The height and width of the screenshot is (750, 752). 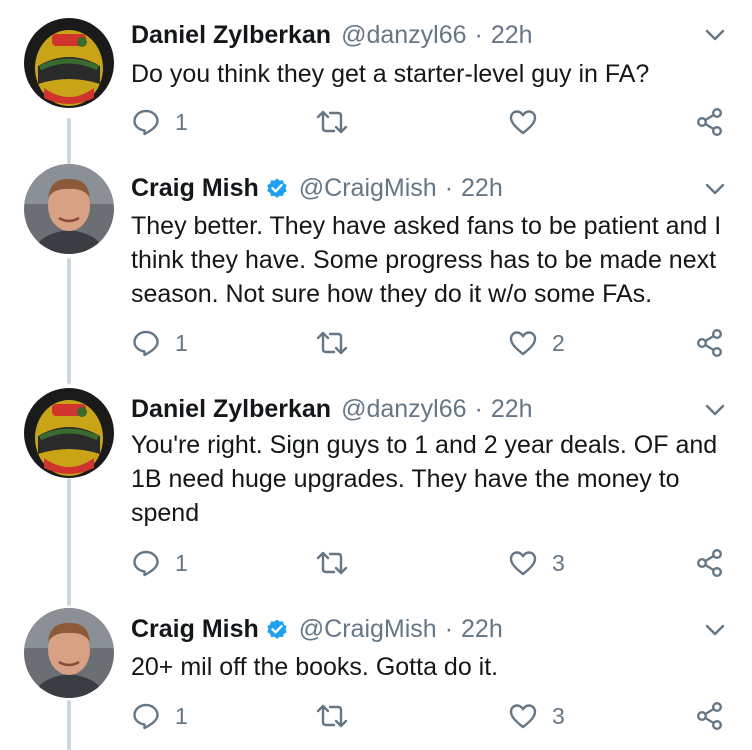 I want to click on like-button, so click(x=523, y=122).